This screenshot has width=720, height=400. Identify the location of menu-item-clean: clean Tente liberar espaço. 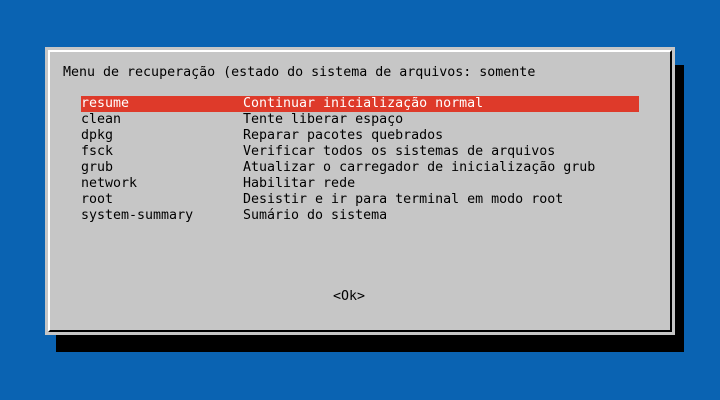
(360, 120).